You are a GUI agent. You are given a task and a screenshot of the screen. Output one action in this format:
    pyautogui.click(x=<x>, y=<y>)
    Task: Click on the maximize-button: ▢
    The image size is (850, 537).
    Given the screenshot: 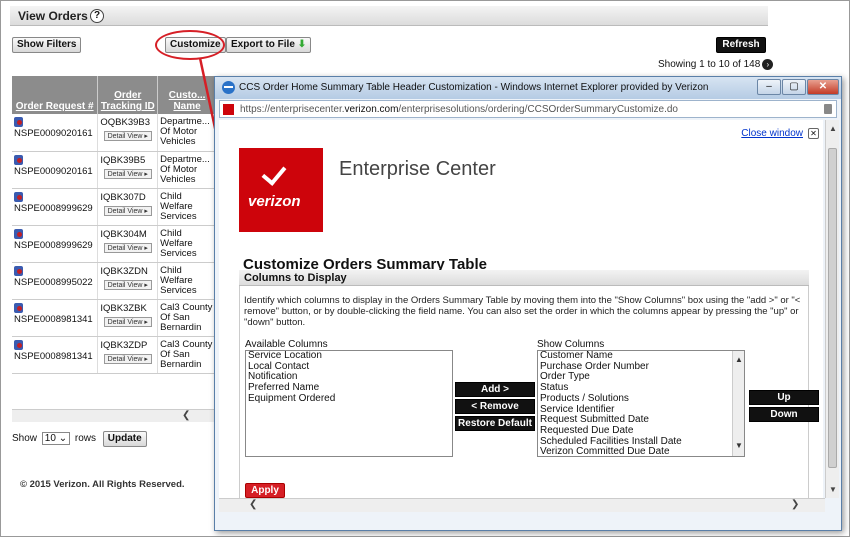 What is the action you would take?
    pyautogui.click(x=794, y=87)
    